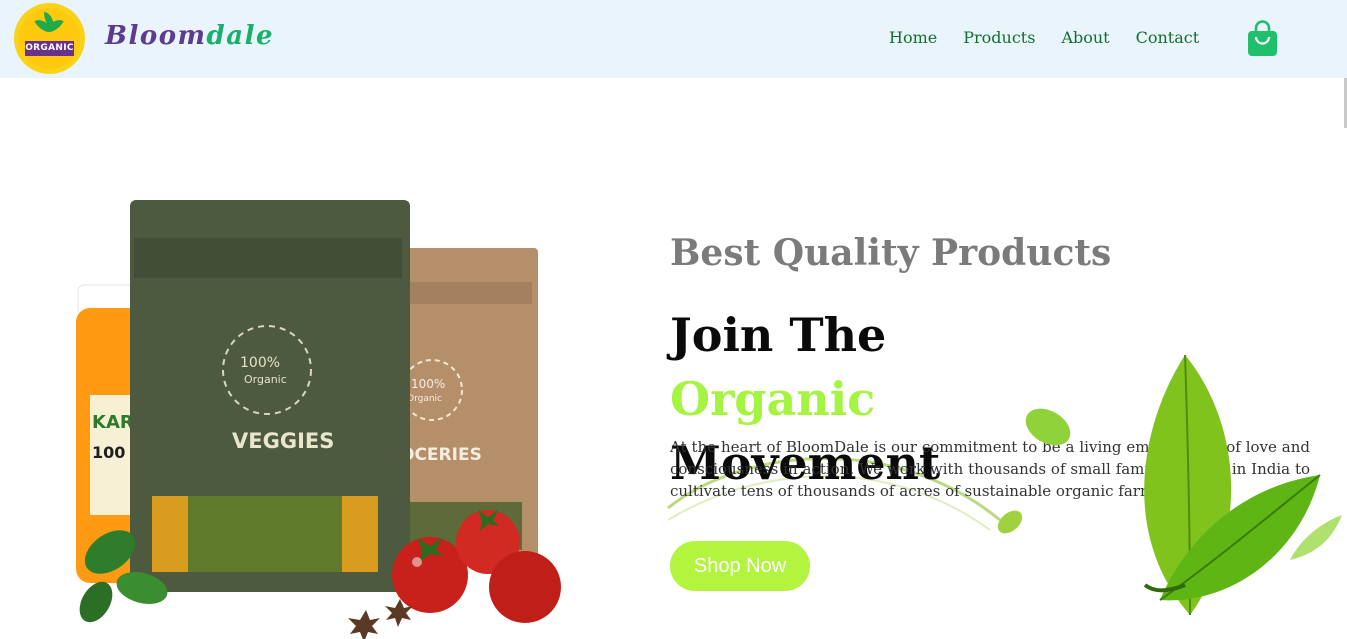 The width and height of the screenshot is (1347, 639). What do you see at coordinates (380, 619) in the screenshot?
I see `star-anise-image` at bounding box center [380, 619].